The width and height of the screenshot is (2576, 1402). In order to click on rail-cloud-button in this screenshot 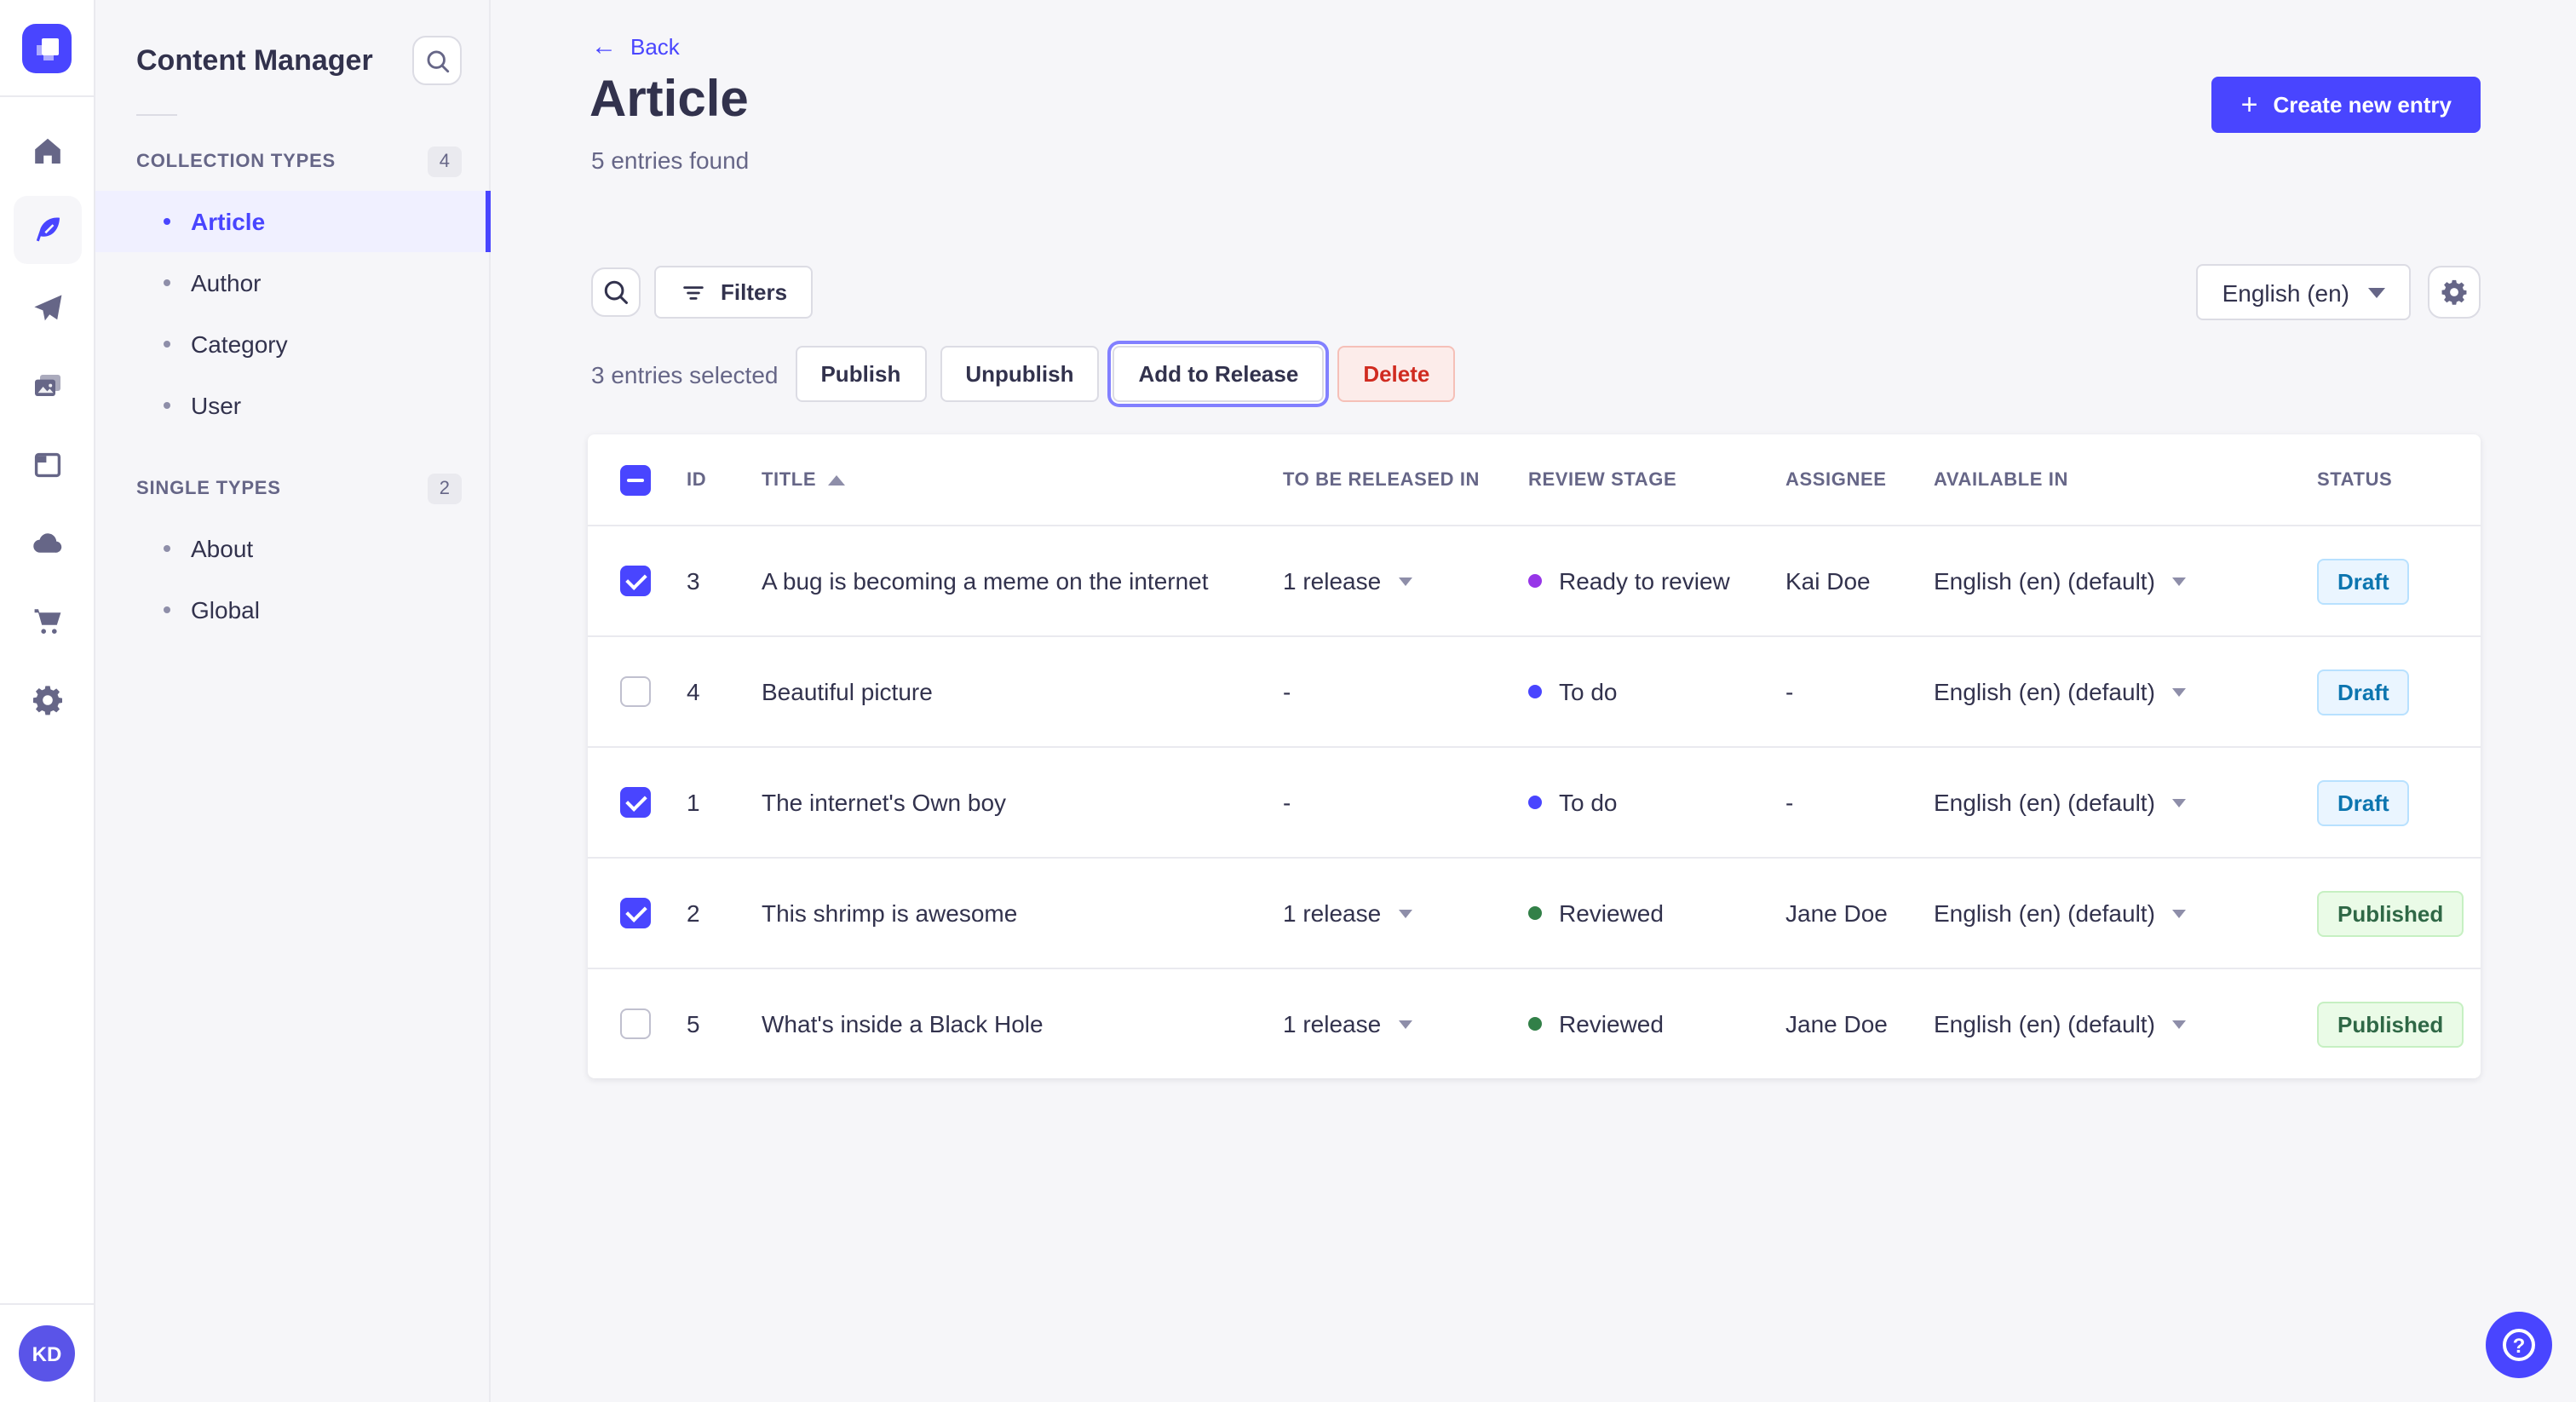, I will do `click(47, 543)`.